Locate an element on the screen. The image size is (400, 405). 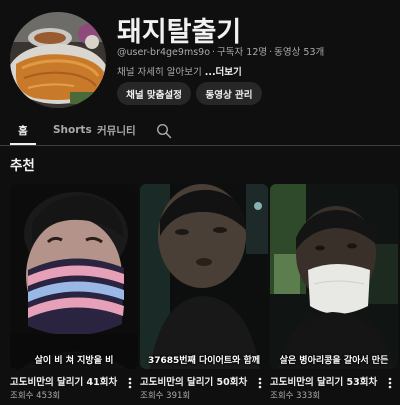
view-count: 조회수 453회 is located at coordinates (35, 396).